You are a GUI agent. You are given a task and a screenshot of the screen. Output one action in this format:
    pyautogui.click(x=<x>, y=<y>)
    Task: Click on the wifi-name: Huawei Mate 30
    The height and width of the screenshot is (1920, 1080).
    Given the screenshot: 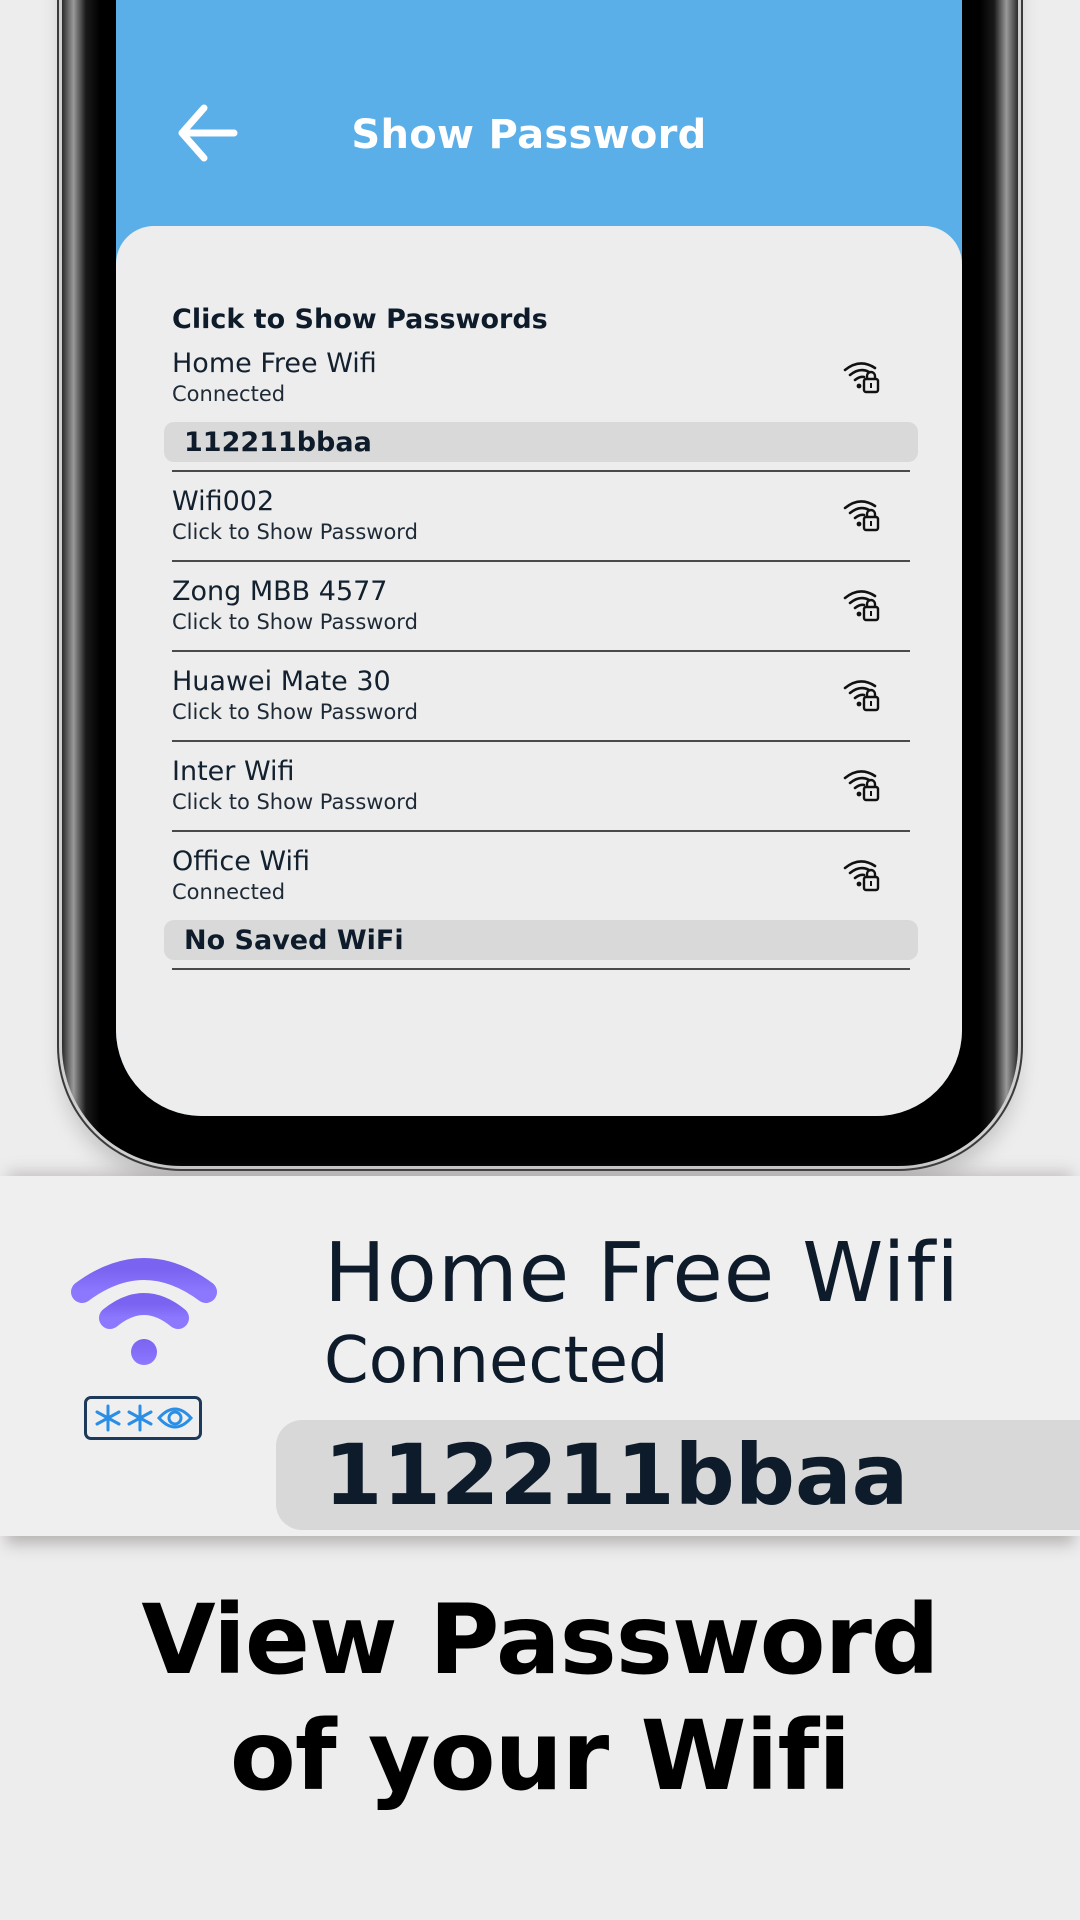 What is the action you would take?
    pyautogui.click(x=281, y=681)
    